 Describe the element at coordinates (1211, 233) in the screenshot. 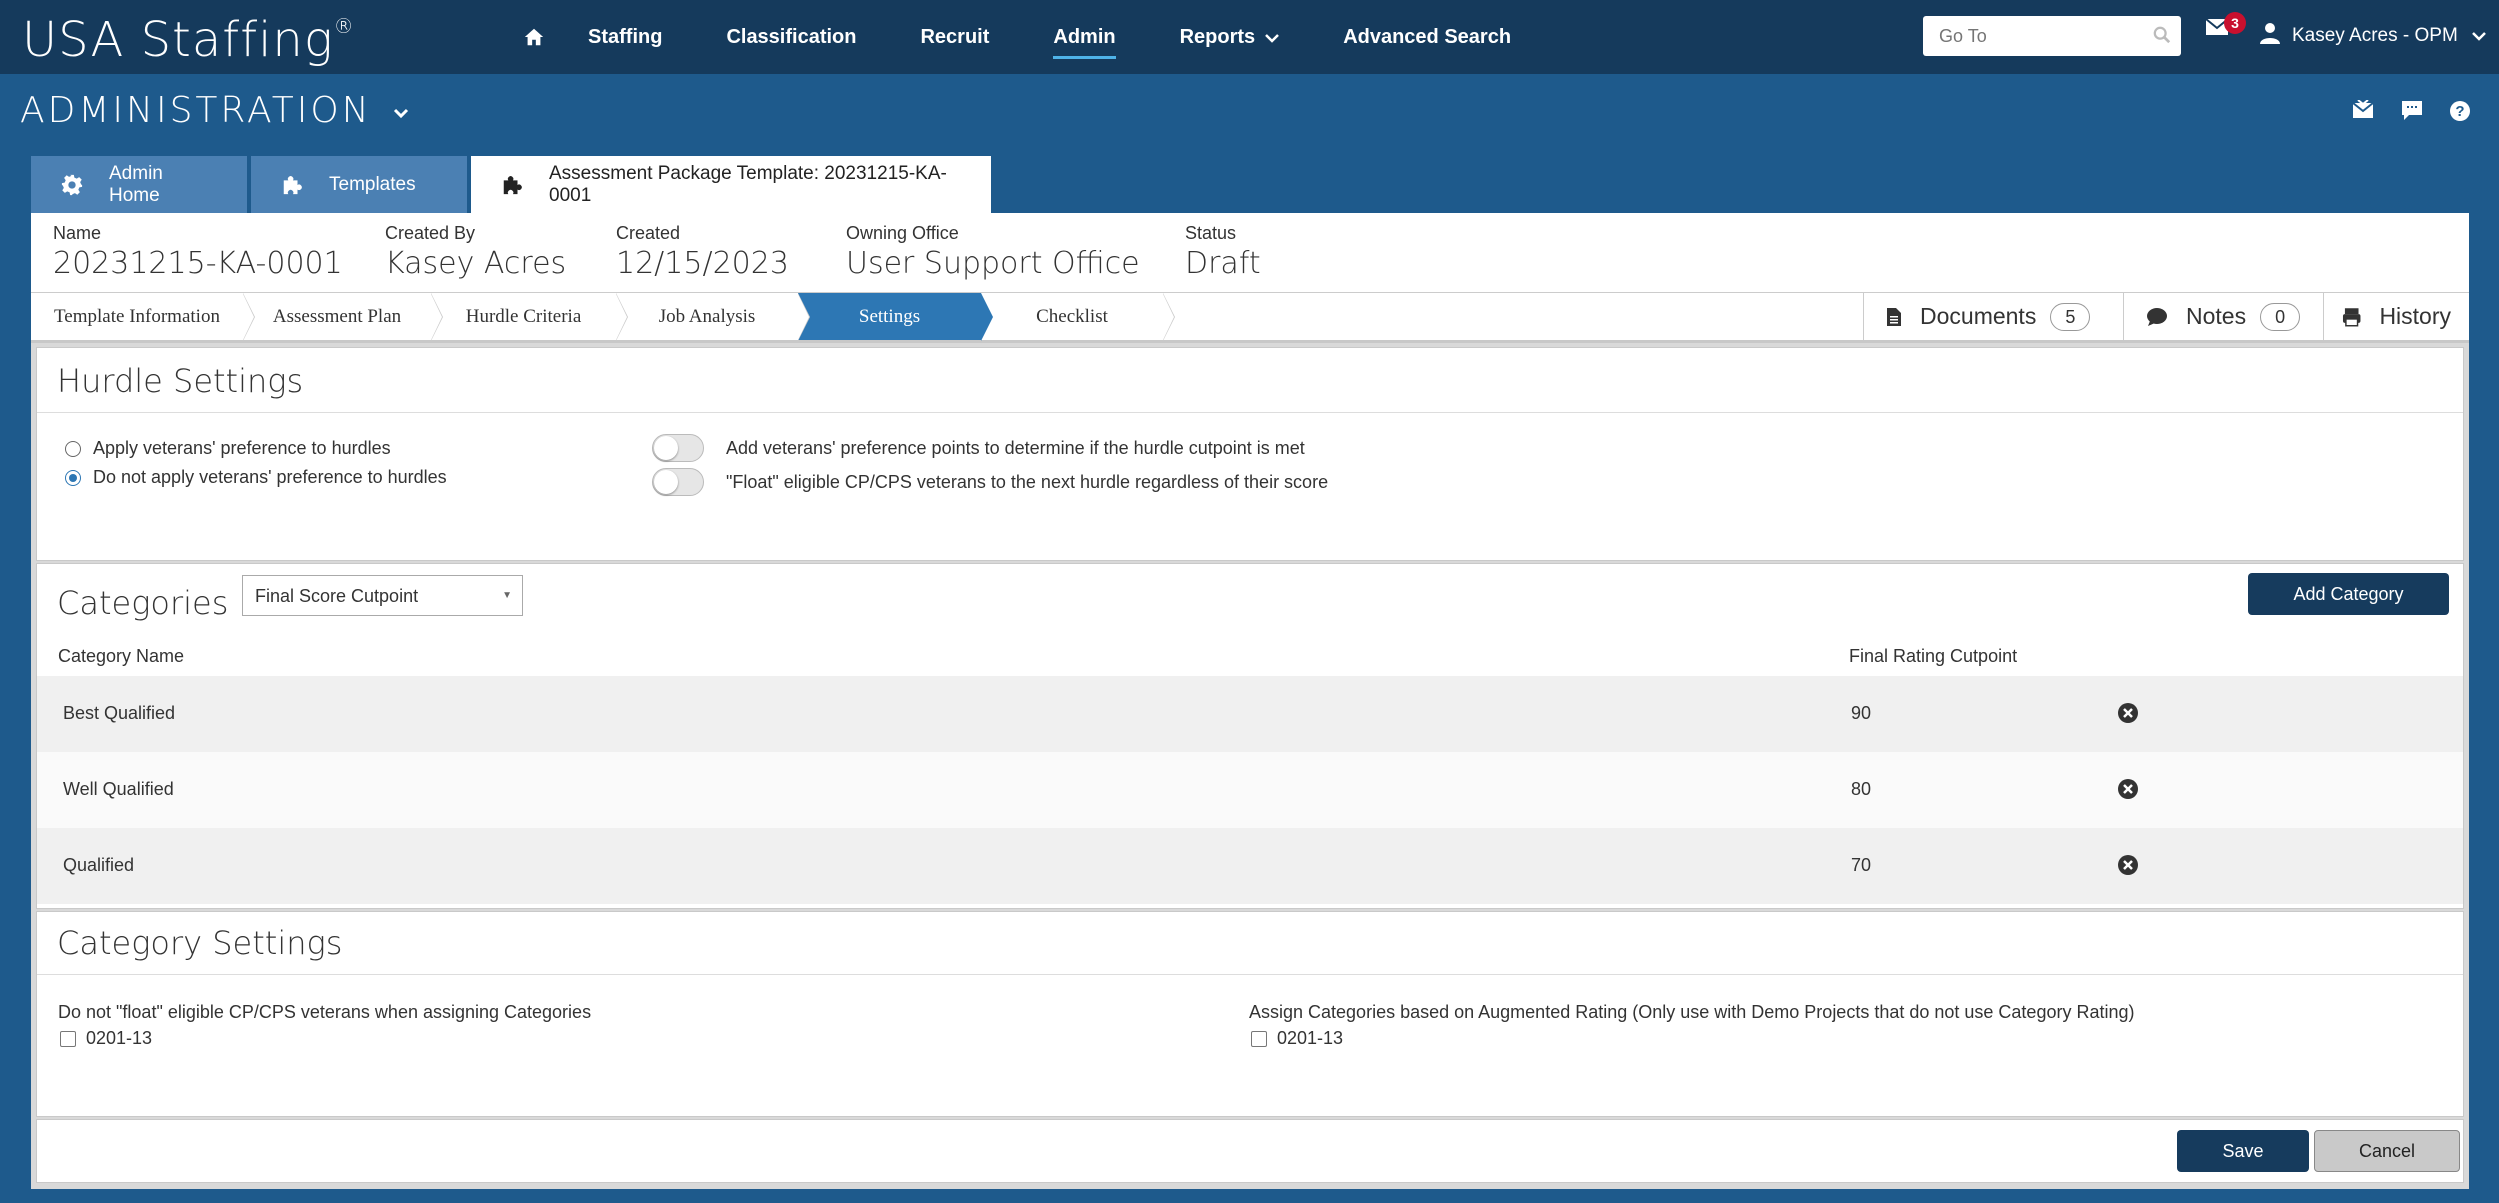

I see `field-label: Status` at that location.